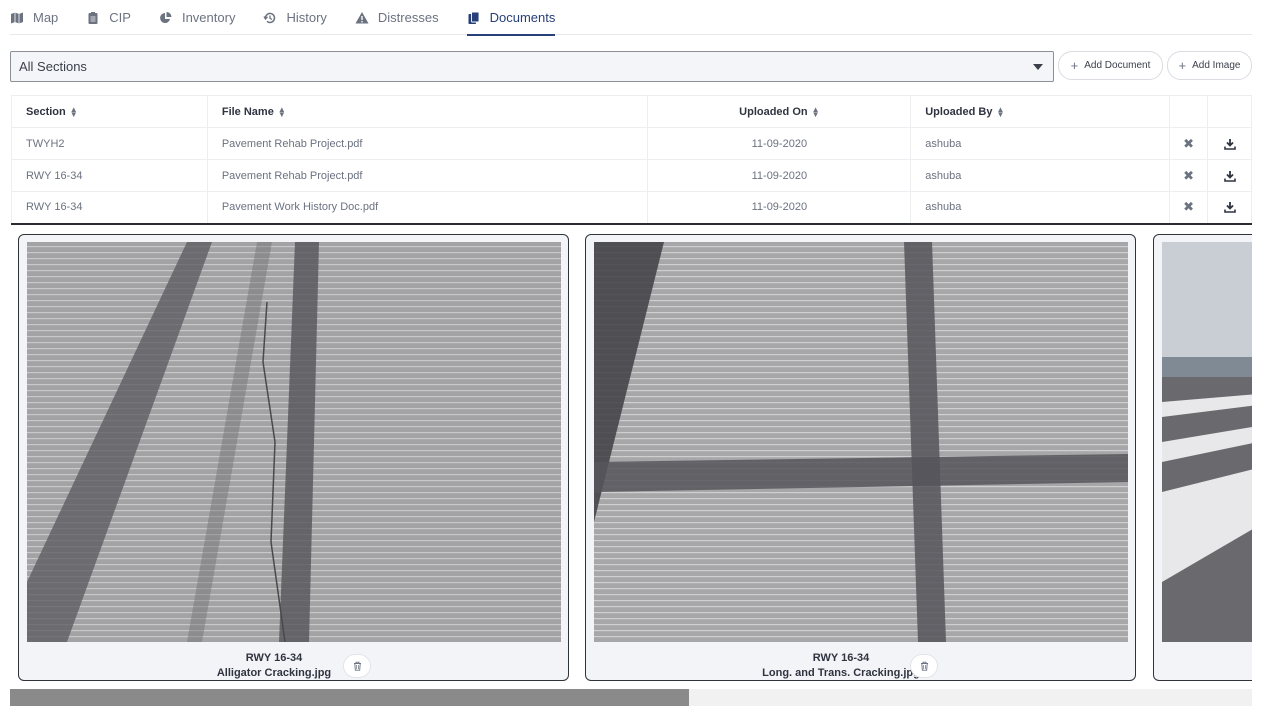 The width and height of the screenshot is (1268, 722). I want to click on documents-icon, so click(474, 17).